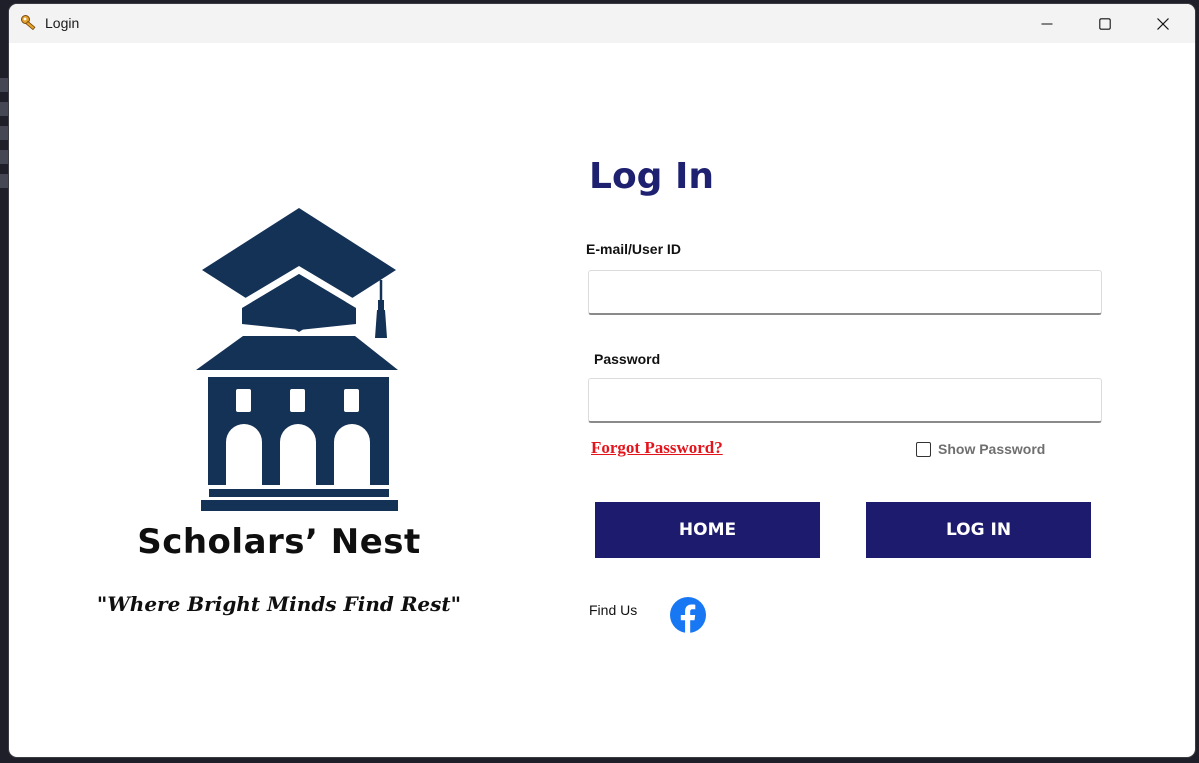 The image size is (1199, 763). Describe the element at coordinates (651, 176) in the screenshot. I see `login-heading: Log In` at that location.